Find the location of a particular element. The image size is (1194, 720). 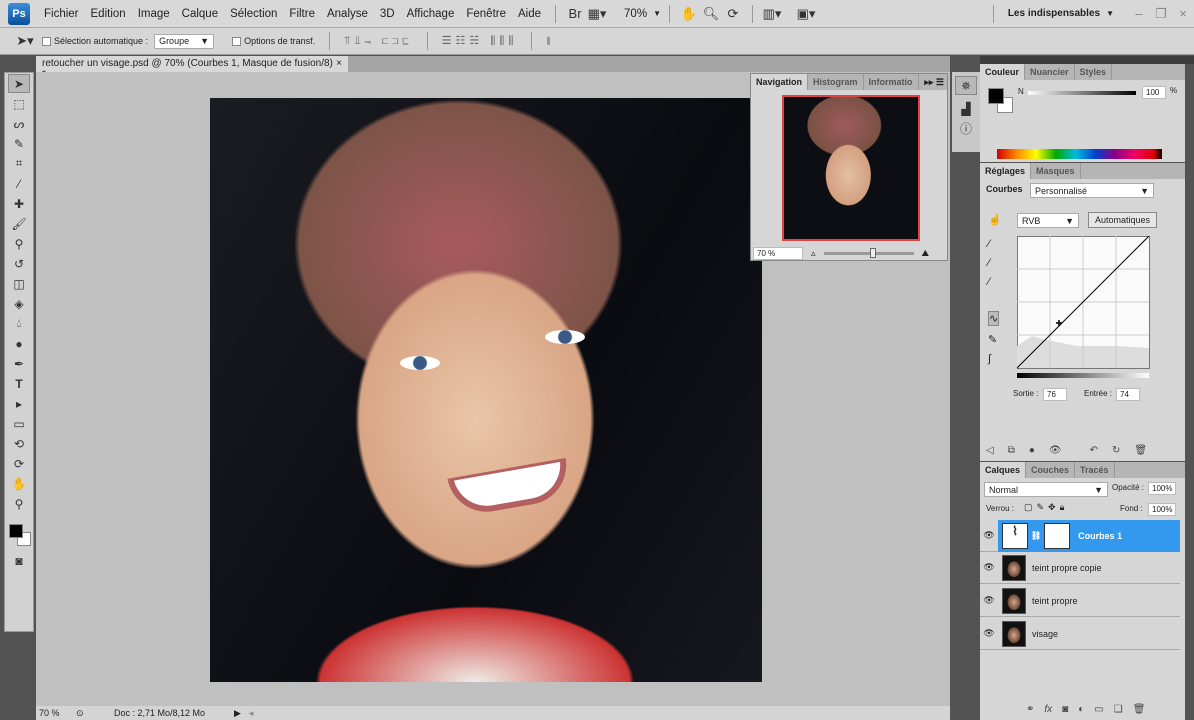

curves-graph is located at coordinates (1084, 304).